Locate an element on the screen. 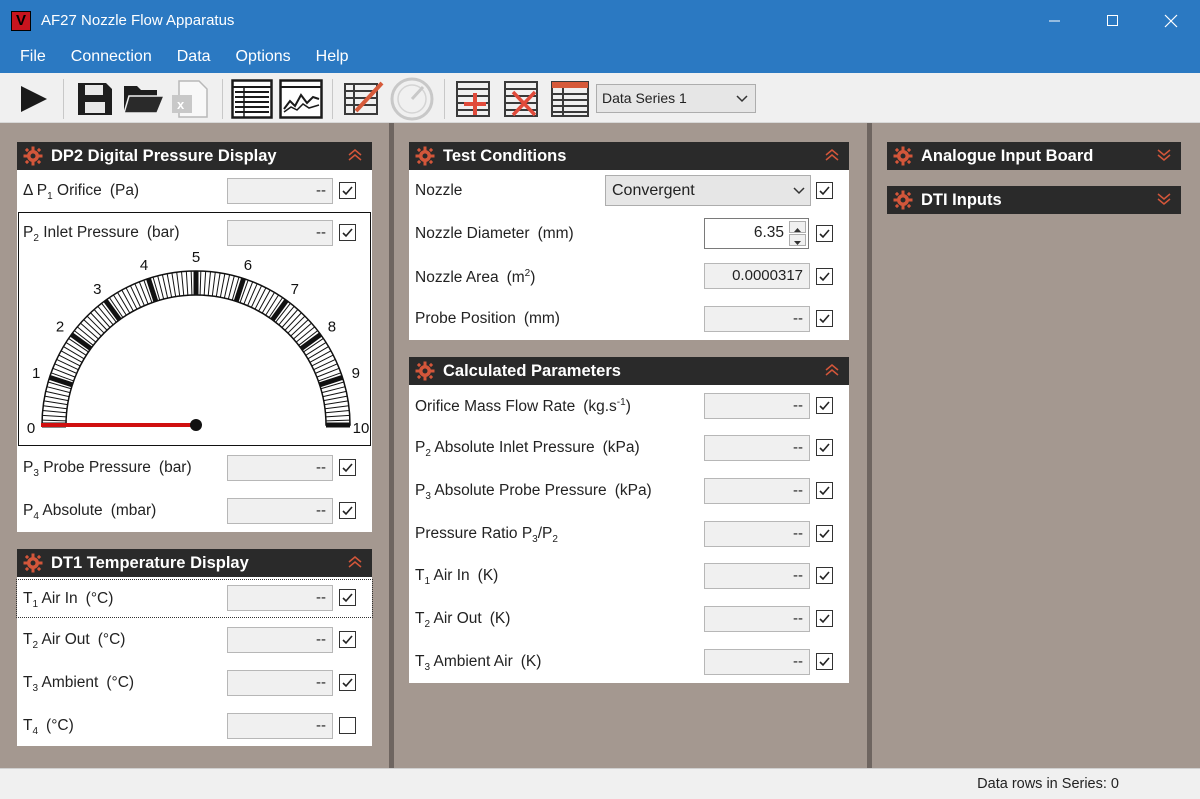 The height and width of the screenshot is (799, 1200). gauge-tick-label: 5 is located at coordinates (196, 258).